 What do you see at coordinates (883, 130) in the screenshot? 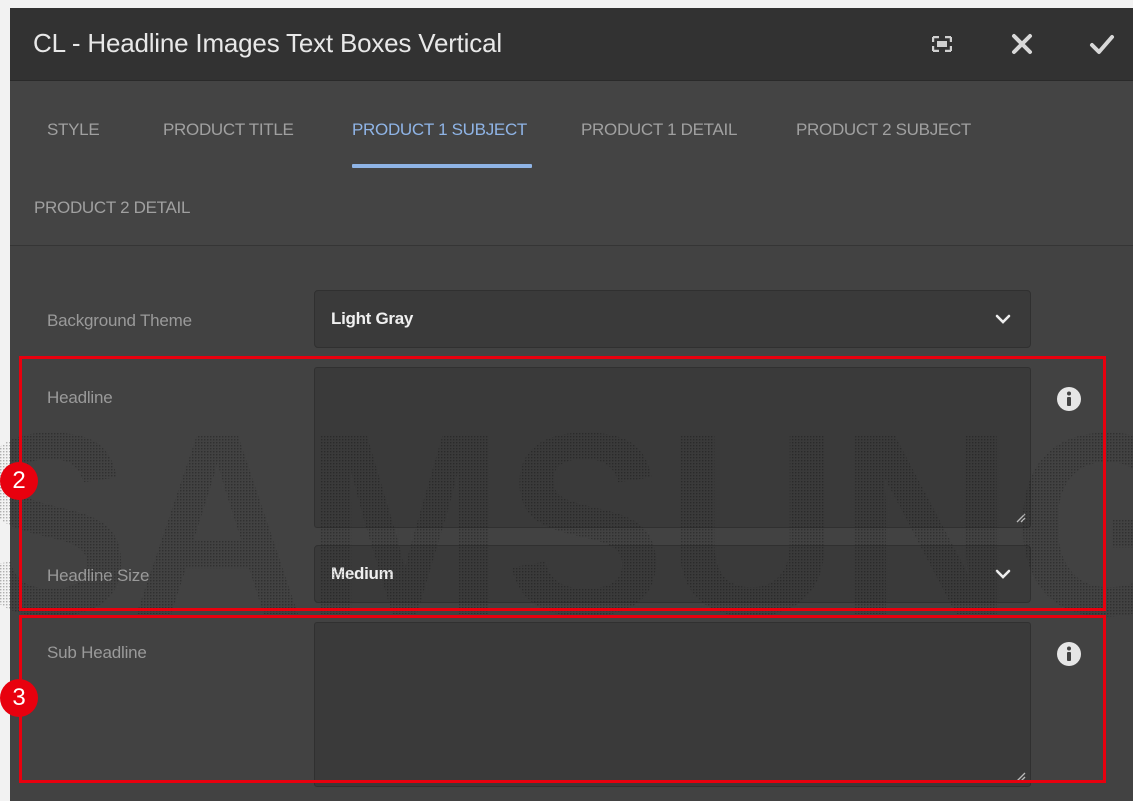
I see `tab-product-2-subject: PRODUCT 2 SUBJECT` at bounding box center [883, 130].